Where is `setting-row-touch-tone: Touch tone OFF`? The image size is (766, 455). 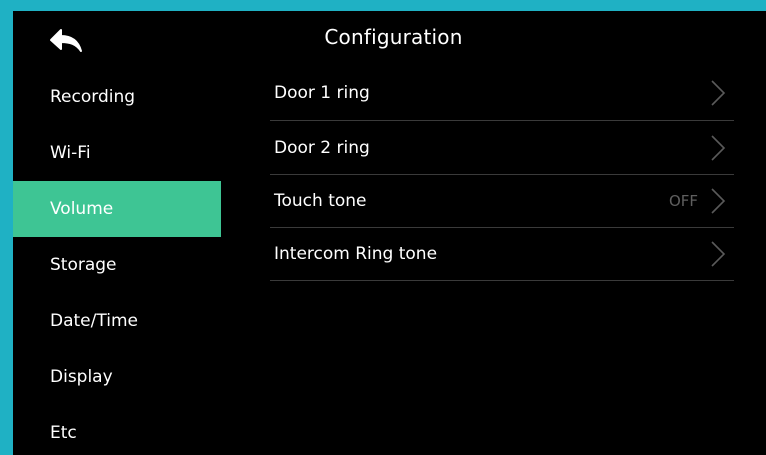
setting-row-touch-tone: Touch tone OFF is located at coordinates (502, 201).